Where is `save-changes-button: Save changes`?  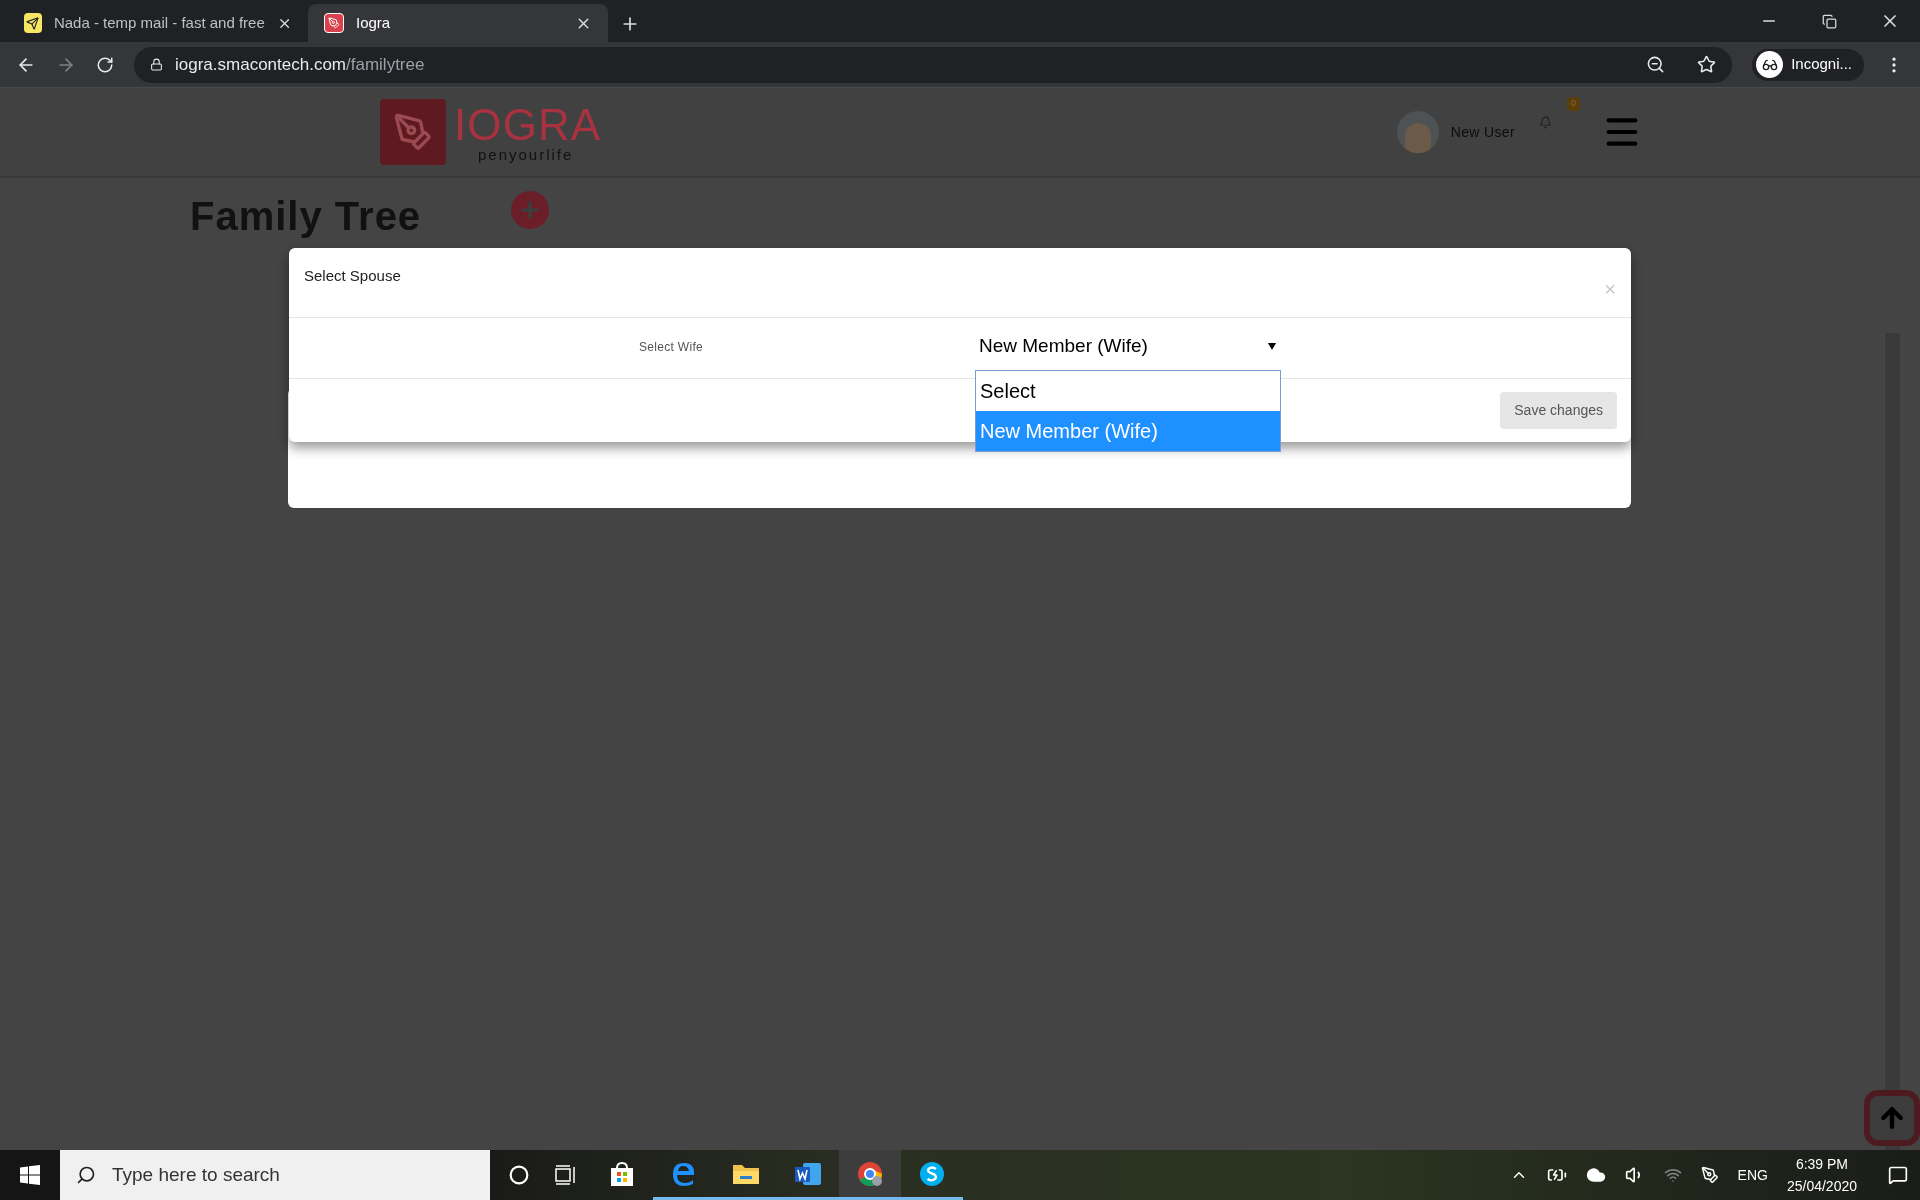 save-changes-button: Save changes is located at coordinates (1558, 410).